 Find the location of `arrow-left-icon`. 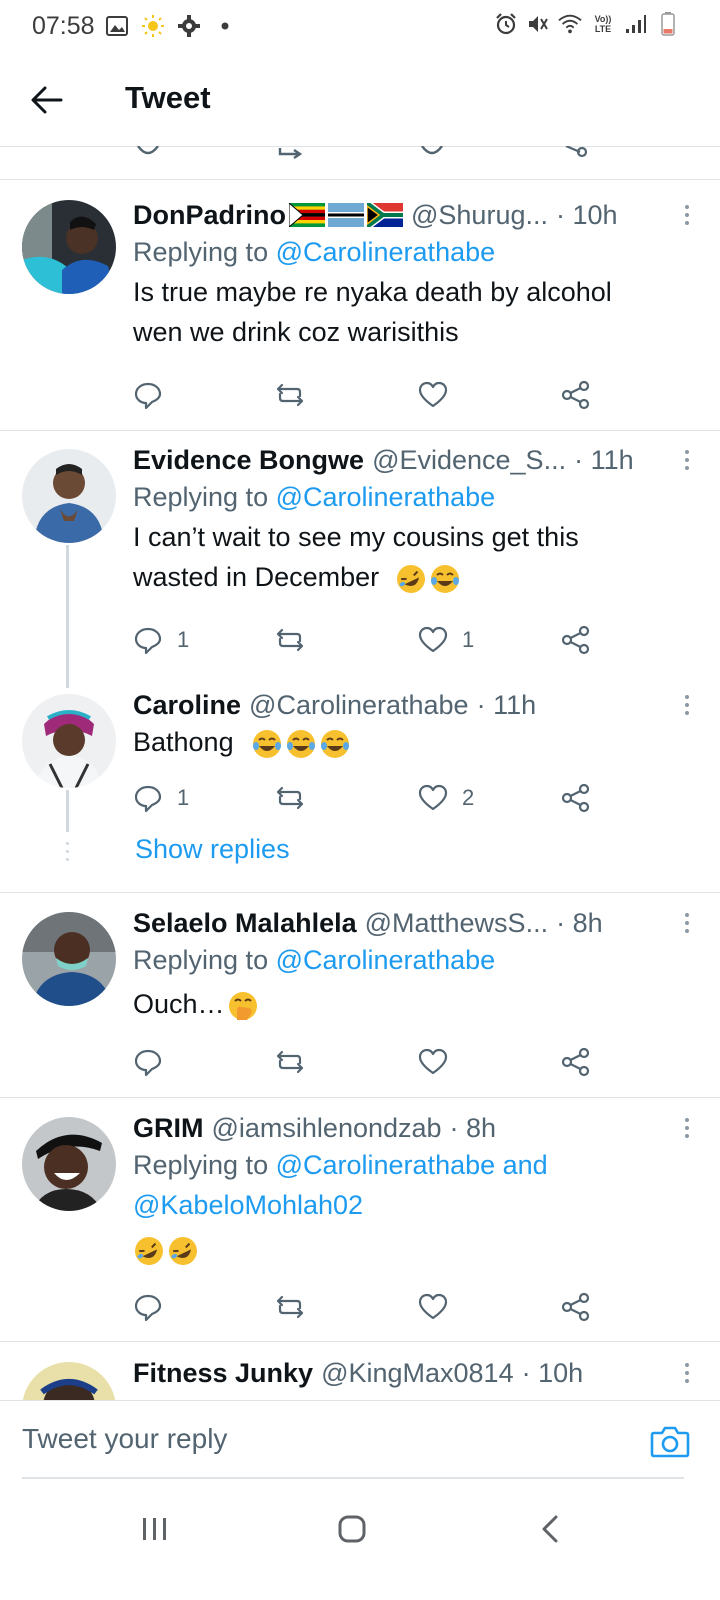

arrow-left-icon is located at coordinates (47, 100).